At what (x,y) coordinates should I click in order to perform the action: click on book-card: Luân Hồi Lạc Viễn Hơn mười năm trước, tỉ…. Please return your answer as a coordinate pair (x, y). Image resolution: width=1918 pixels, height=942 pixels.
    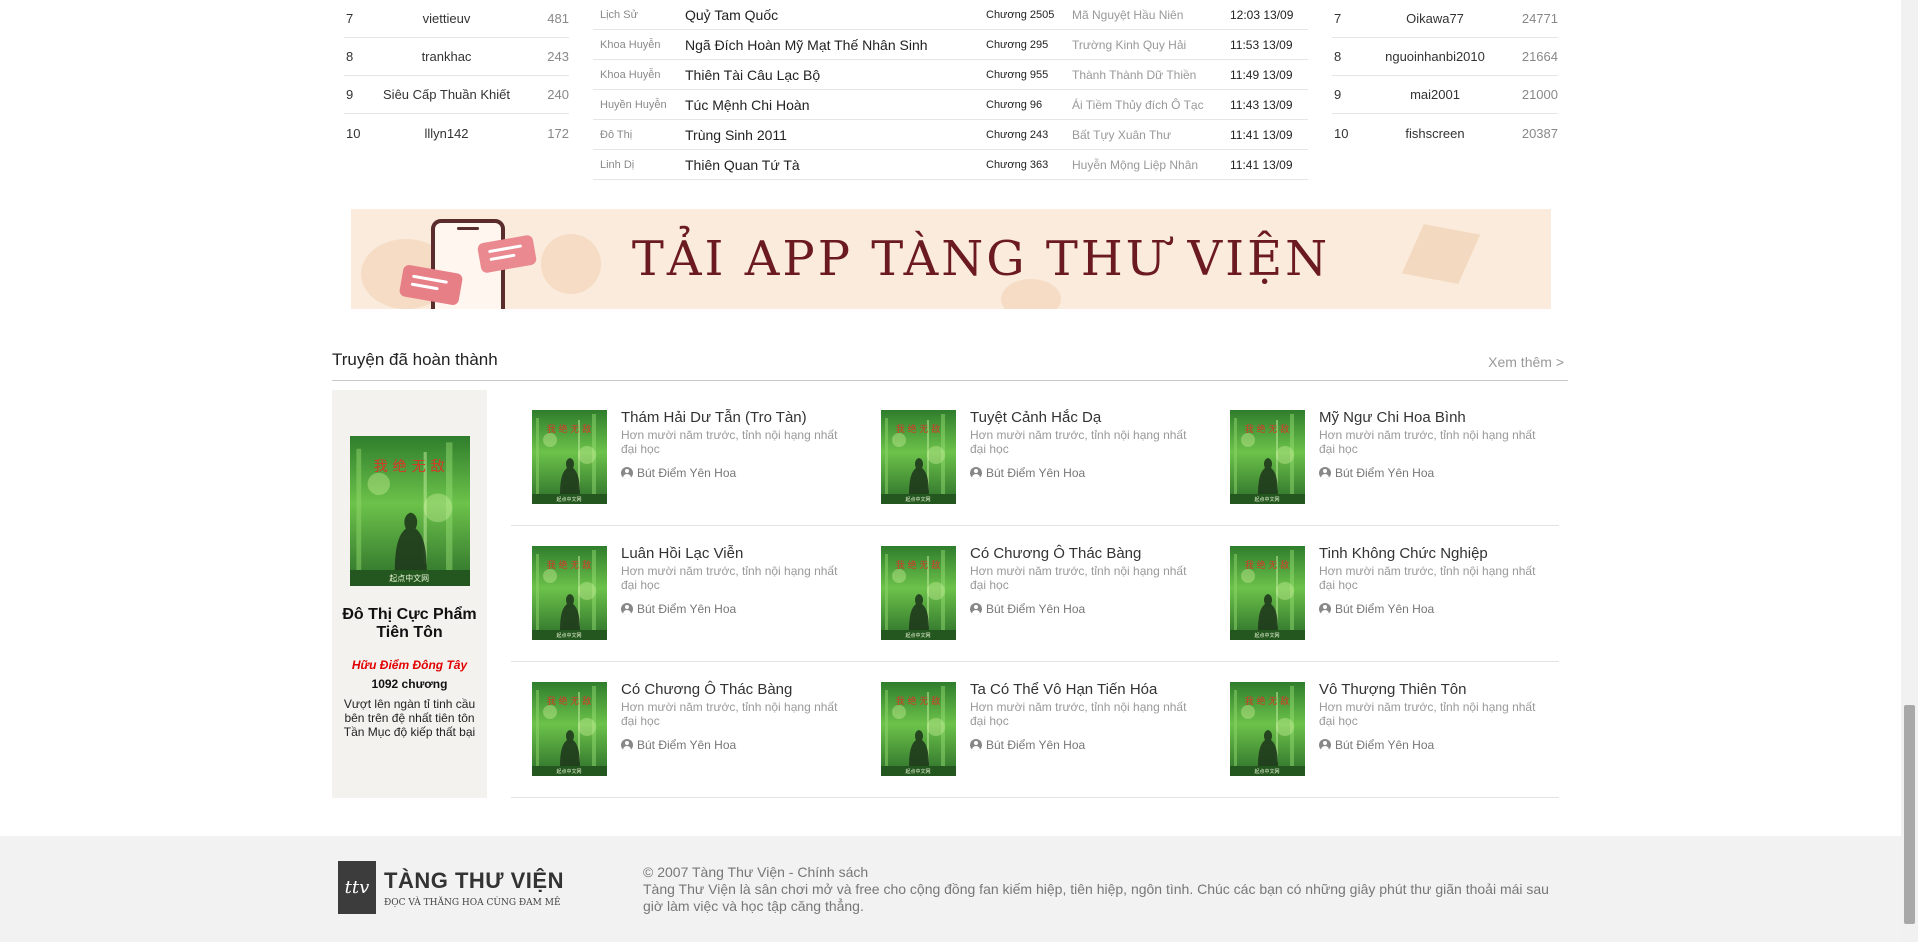
    Looking at the image, I should click on (685, 593).